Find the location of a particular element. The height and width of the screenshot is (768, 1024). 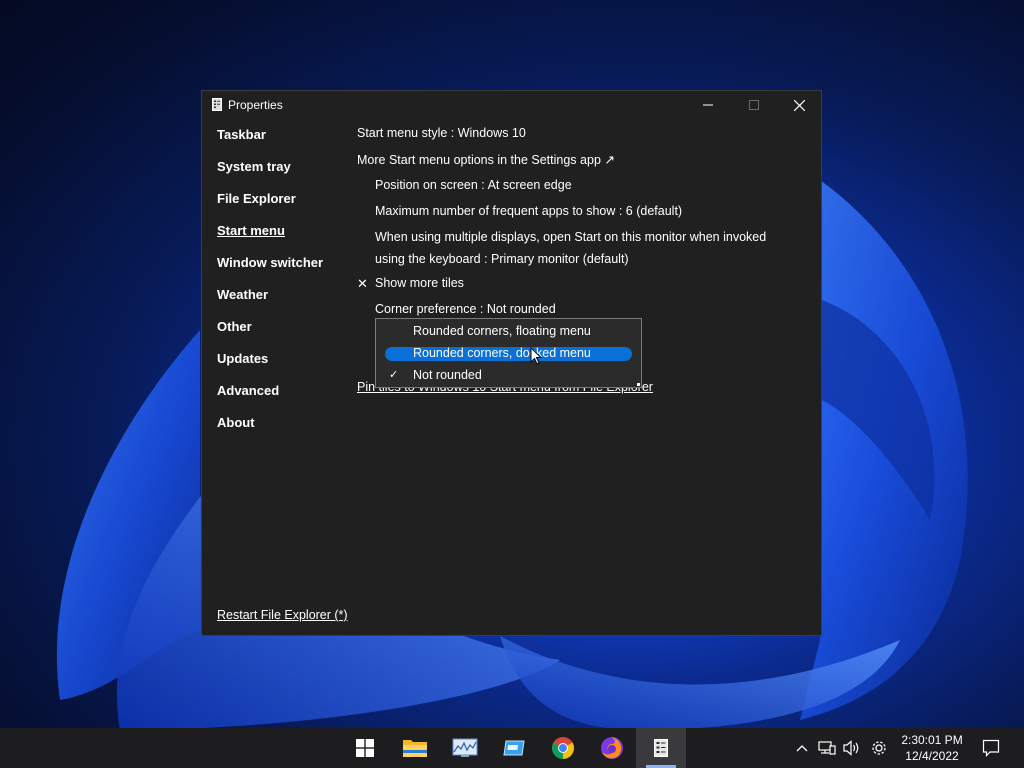

clock-time: 2:30:01 PM is located at coordinates (932, 740).